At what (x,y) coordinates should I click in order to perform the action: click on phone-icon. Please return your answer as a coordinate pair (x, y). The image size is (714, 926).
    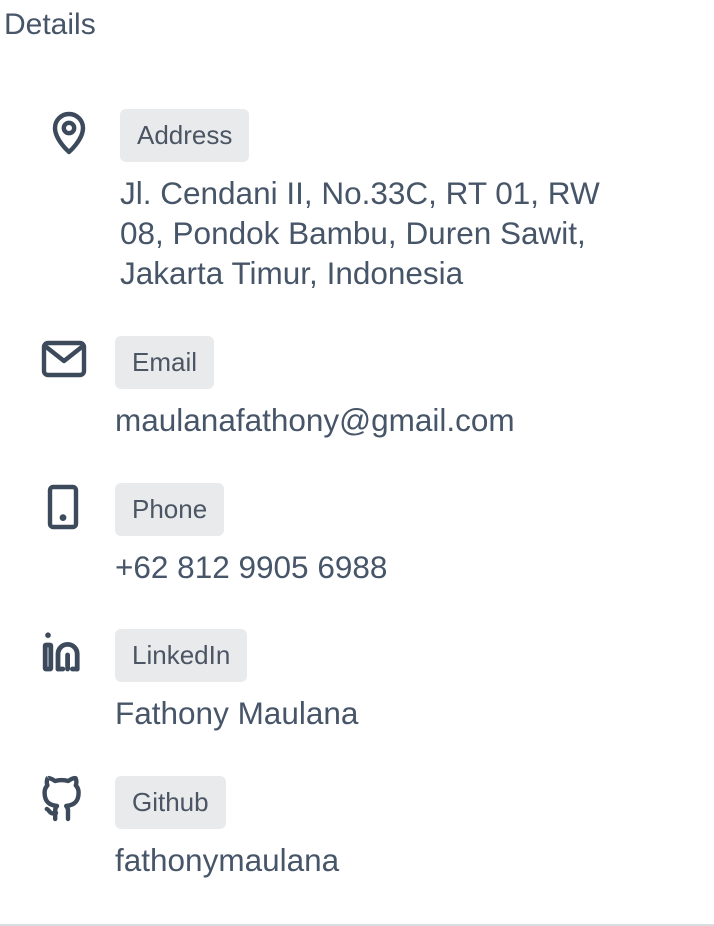
    Looking at the image, I should click on (64, 507).